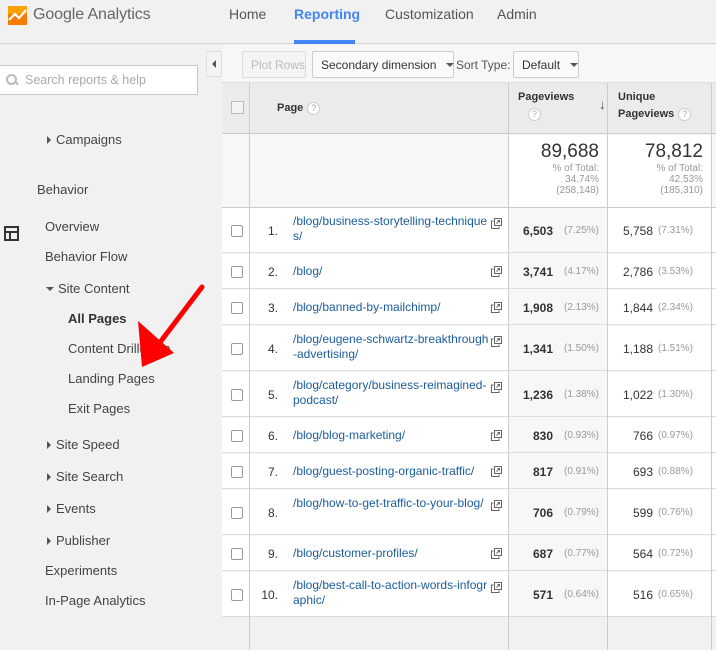 The width and height of the screenshot is (716, 650). Describe the element at coordinates (581, 594) in the screenshot. I see `pageviews-percent: (0.64%)` at that location.